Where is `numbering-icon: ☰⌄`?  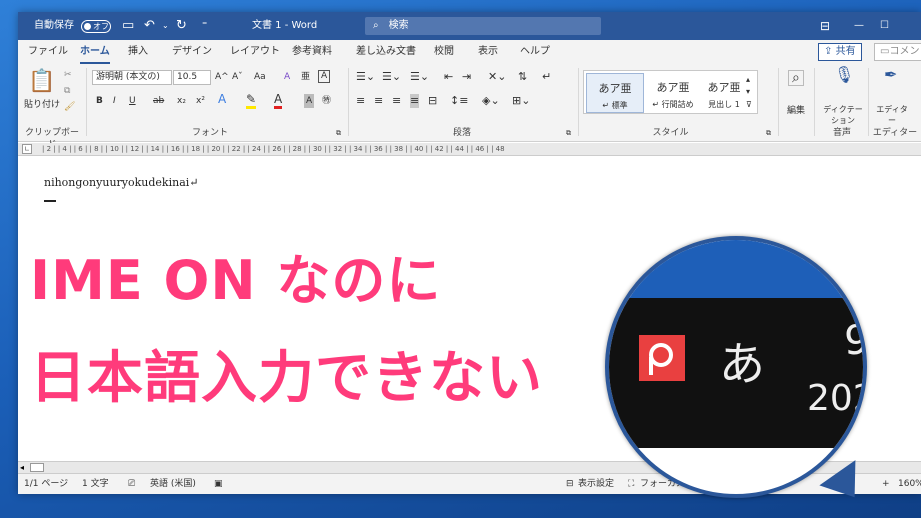 numbering-icon: ☰⌄ is located at coordinates (391, 77).